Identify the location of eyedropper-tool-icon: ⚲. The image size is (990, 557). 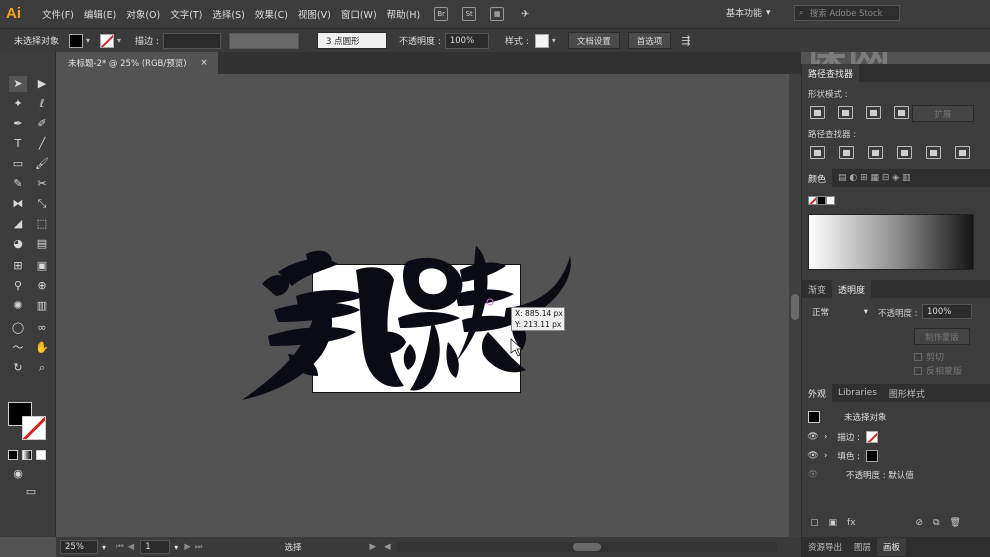
(18, 286).